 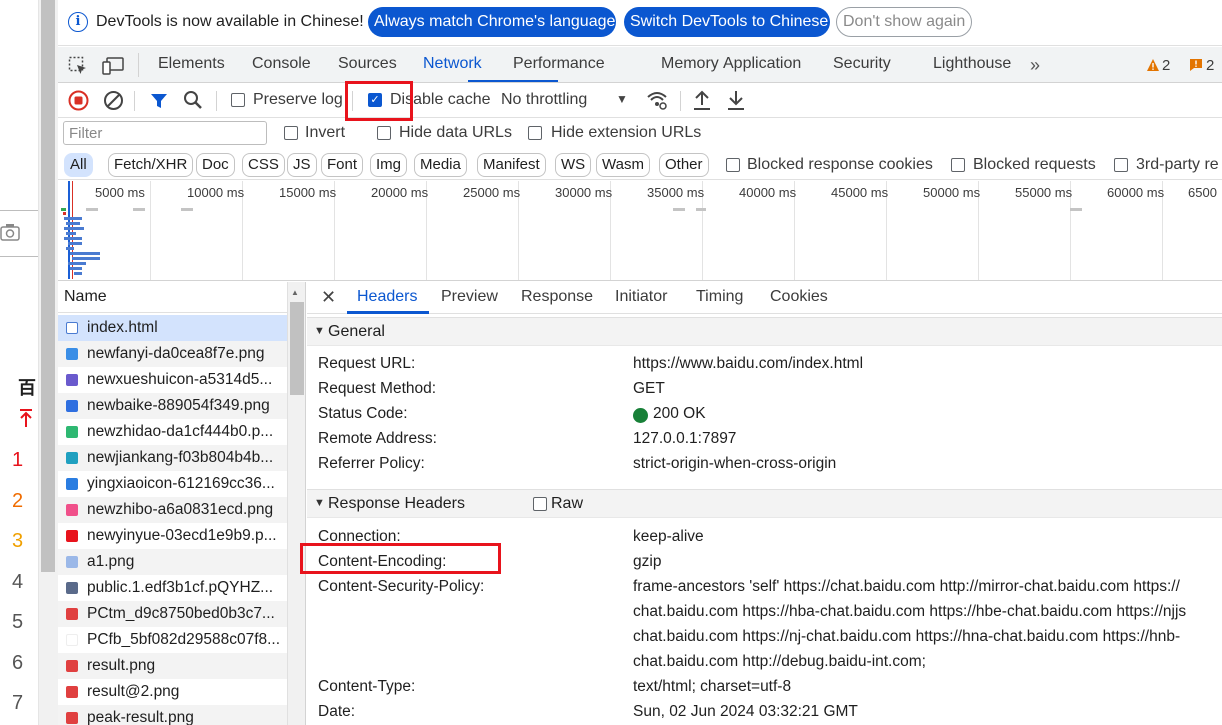 What do you see at coordinates (668, 537) in the screenshot?
I see `header-value: keep-alive` at bounding box center [668, 537].